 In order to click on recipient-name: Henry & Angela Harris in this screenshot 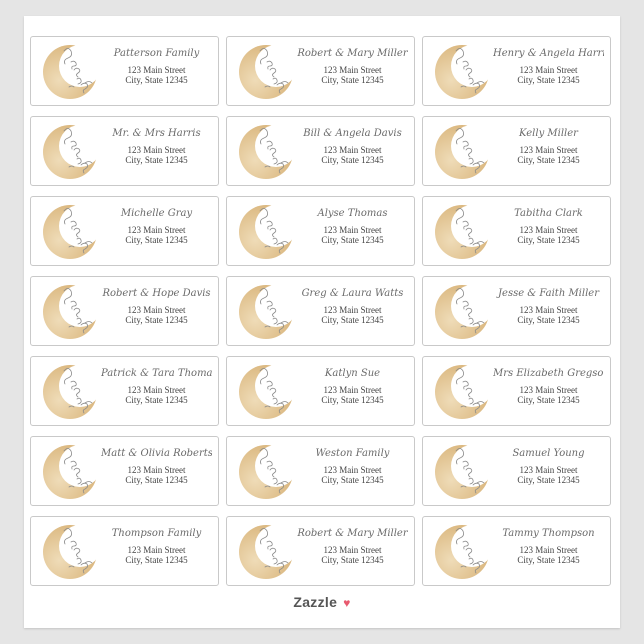, I will do `click(548, 53)`.